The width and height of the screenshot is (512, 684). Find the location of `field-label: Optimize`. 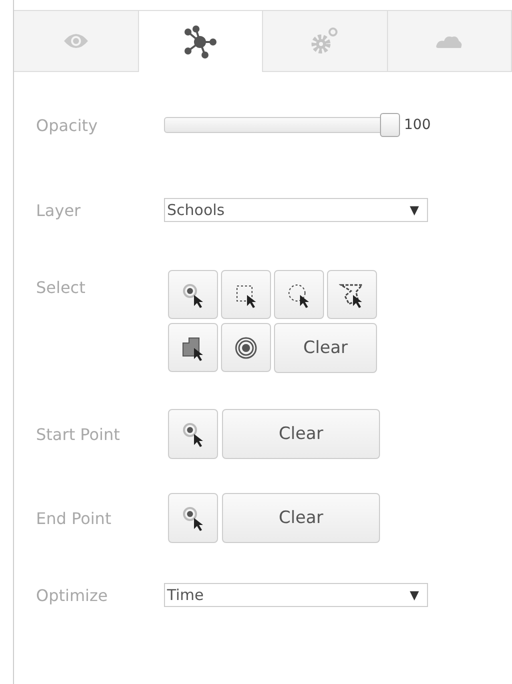

field-label: Optimize is located at coordinates (72, 595).